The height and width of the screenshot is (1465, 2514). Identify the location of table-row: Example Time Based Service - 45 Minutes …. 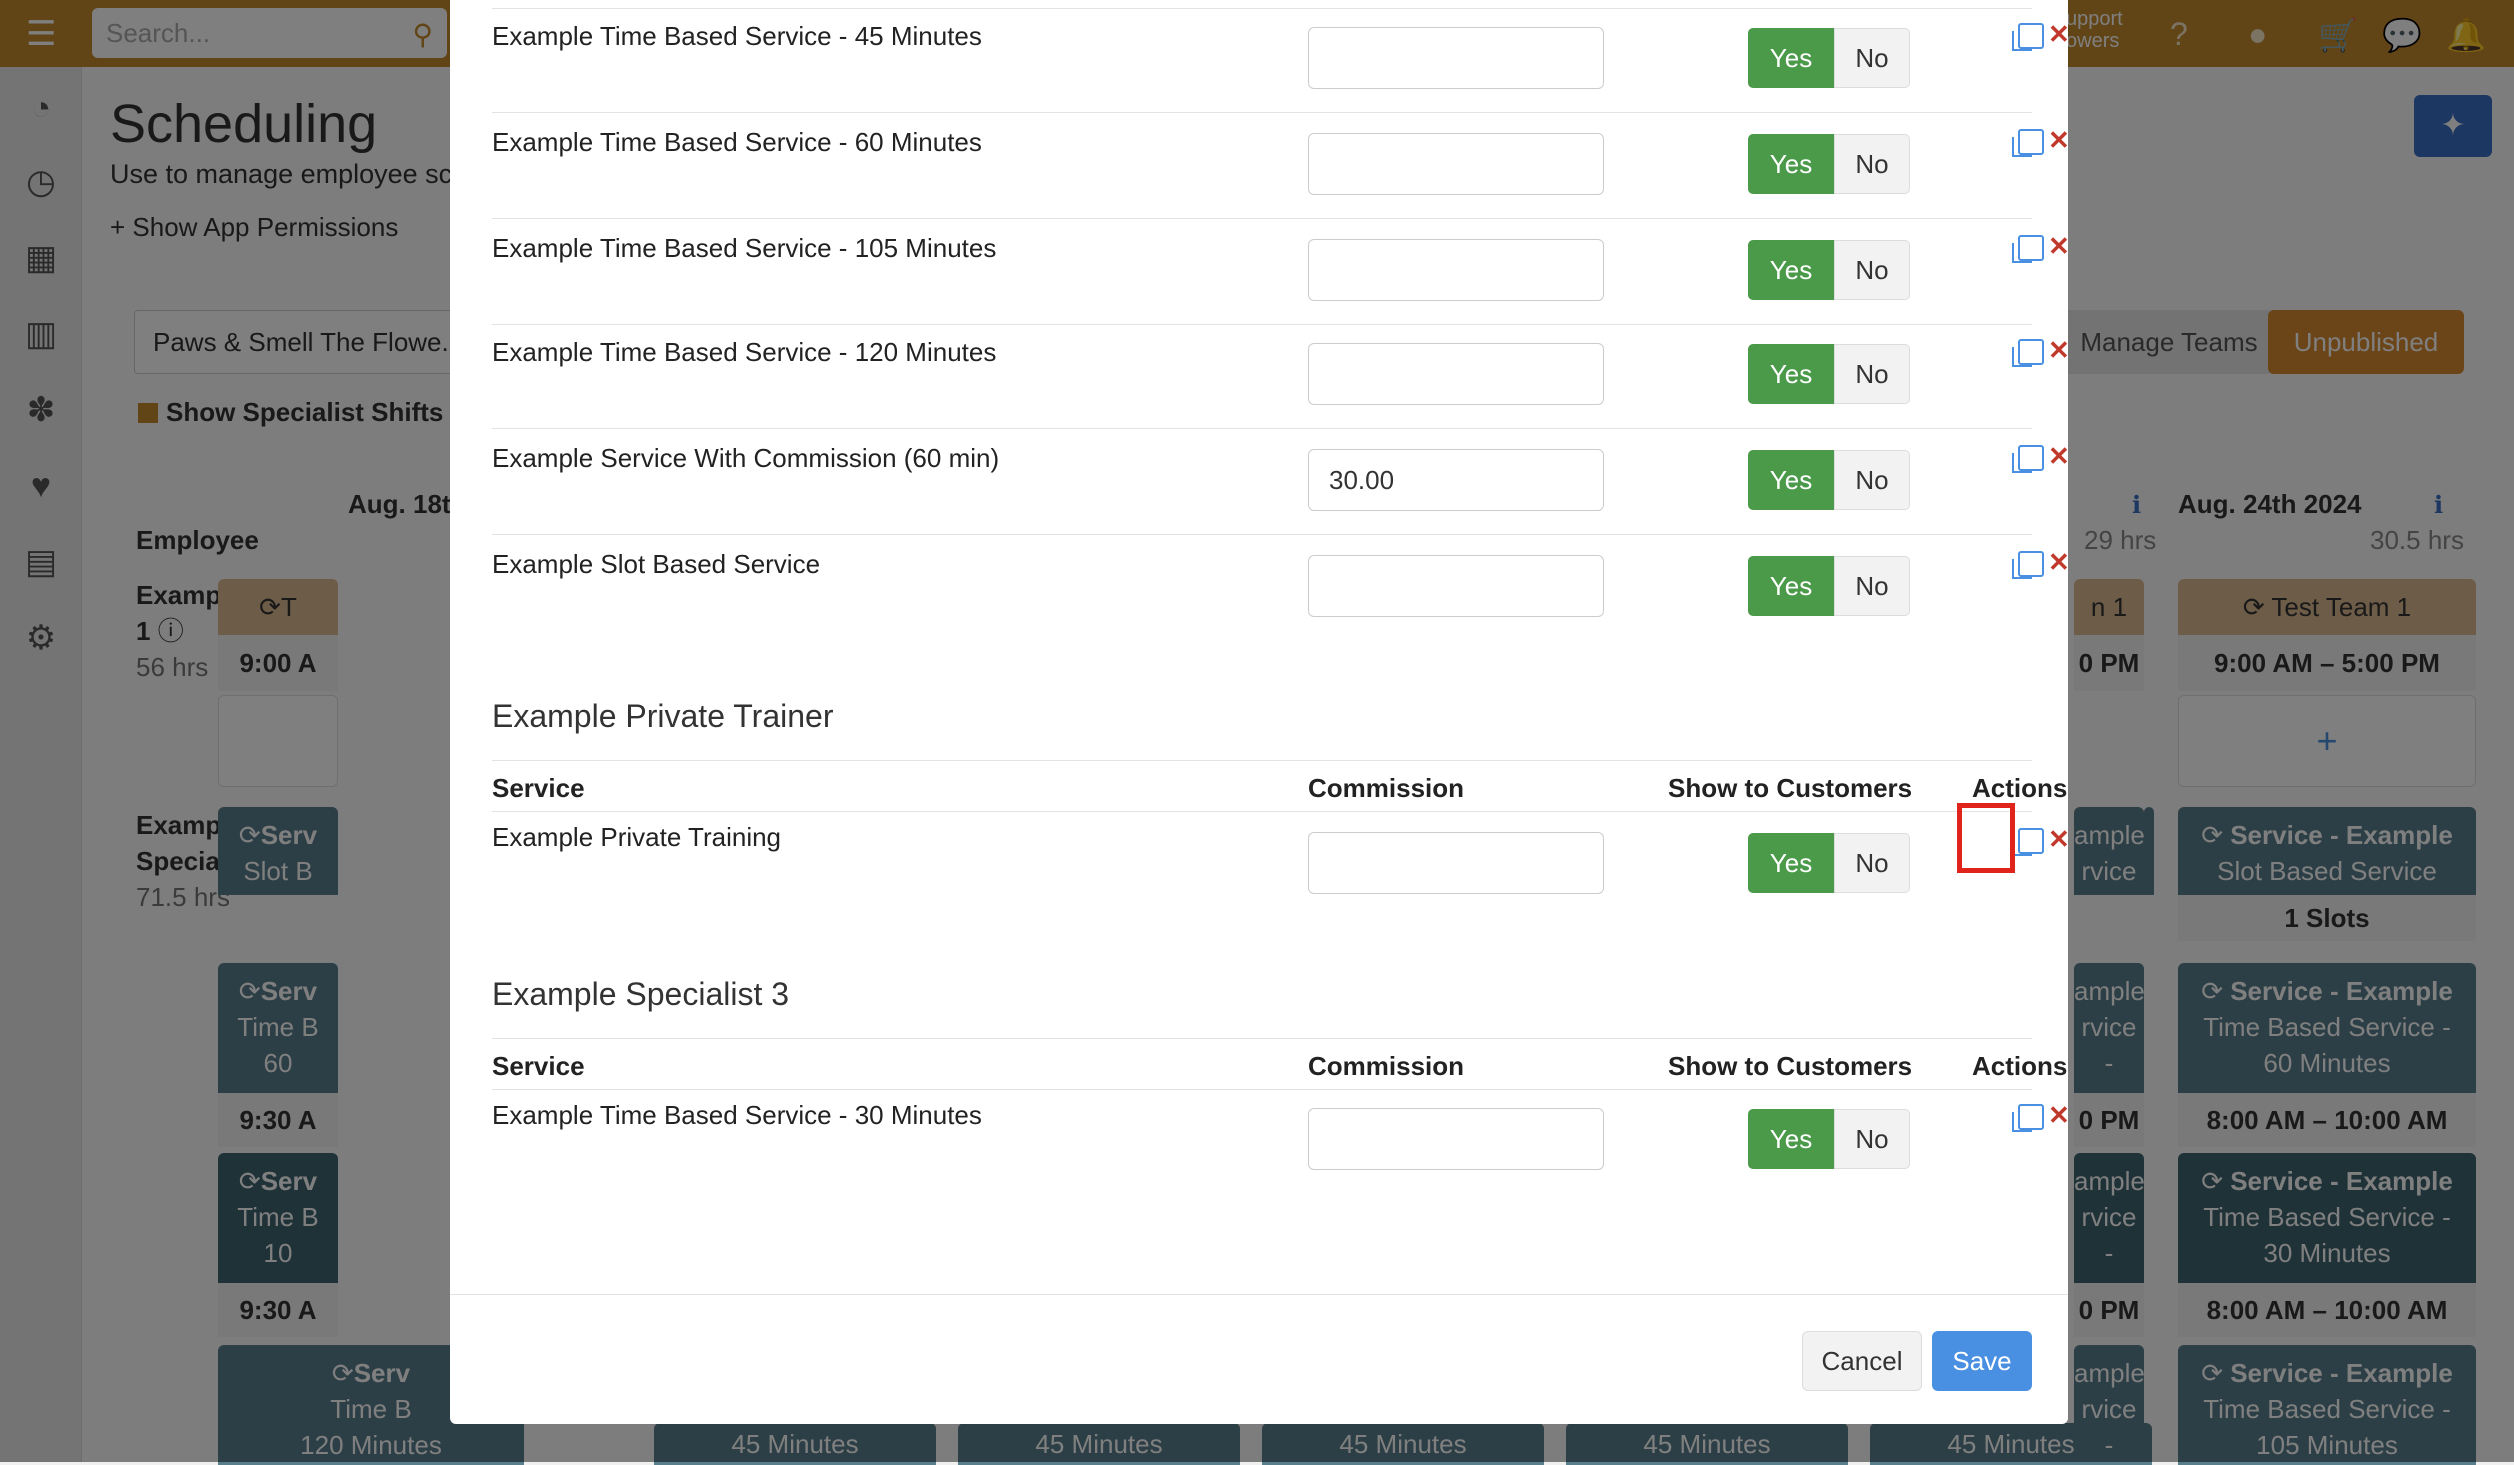
(1281, 60).